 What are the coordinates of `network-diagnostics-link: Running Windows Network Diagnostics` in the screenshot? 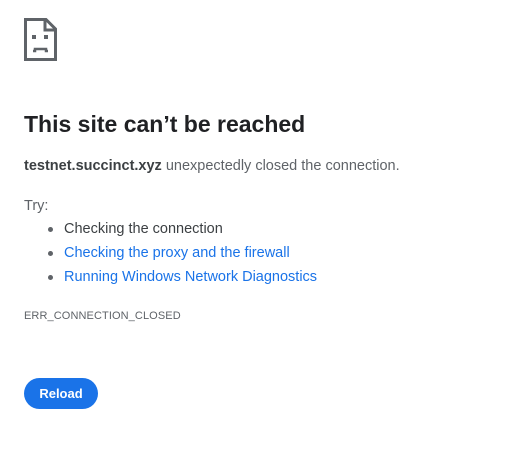 It's located at (190, 277).